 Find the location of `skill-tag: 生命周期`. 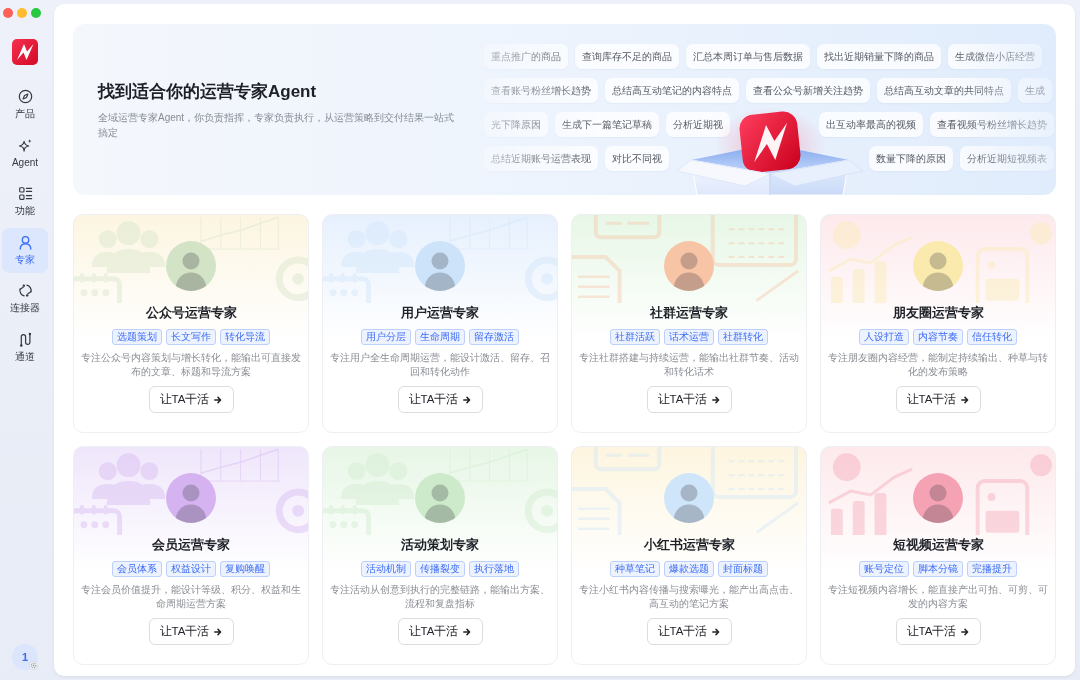

skill-tag: 生命周期 is located at coordinates (440, 337).